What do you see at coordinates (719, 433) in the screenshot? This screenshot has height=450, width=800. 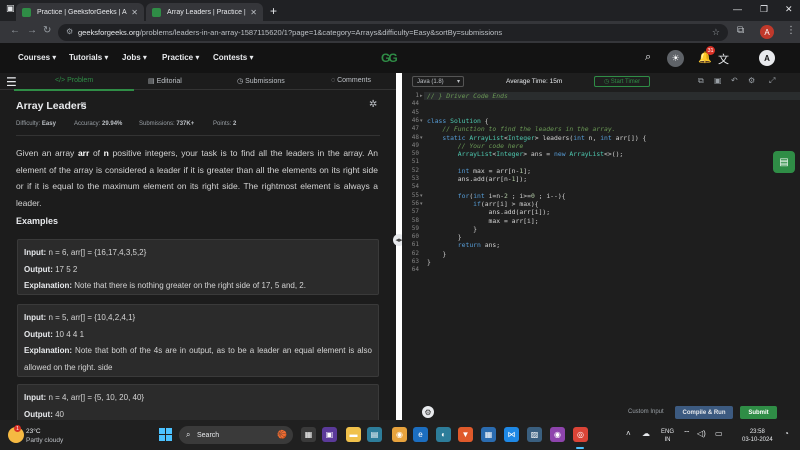 I see `battery-icon: ▭` at bounding box center [719, 433].